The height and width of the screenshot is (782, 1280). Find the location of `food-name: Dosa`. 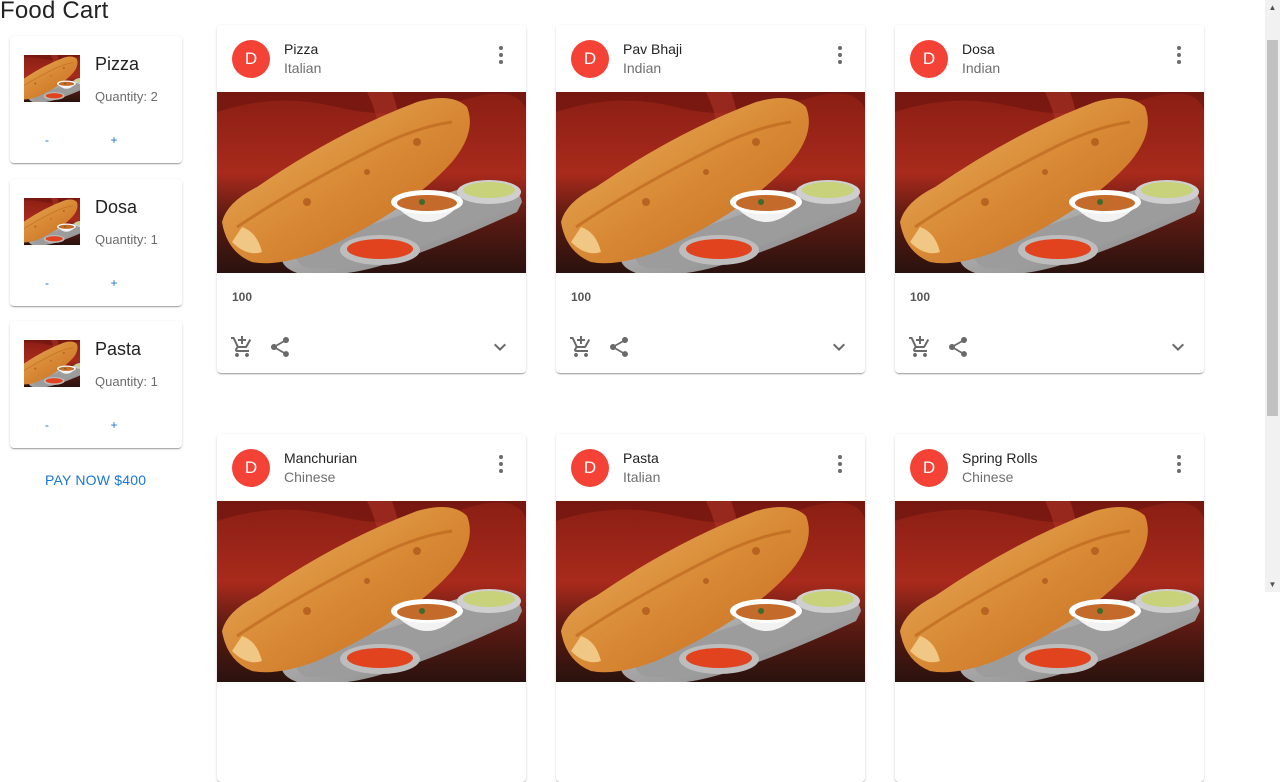

food-name: Dosa is located at coordinates (978, 49).